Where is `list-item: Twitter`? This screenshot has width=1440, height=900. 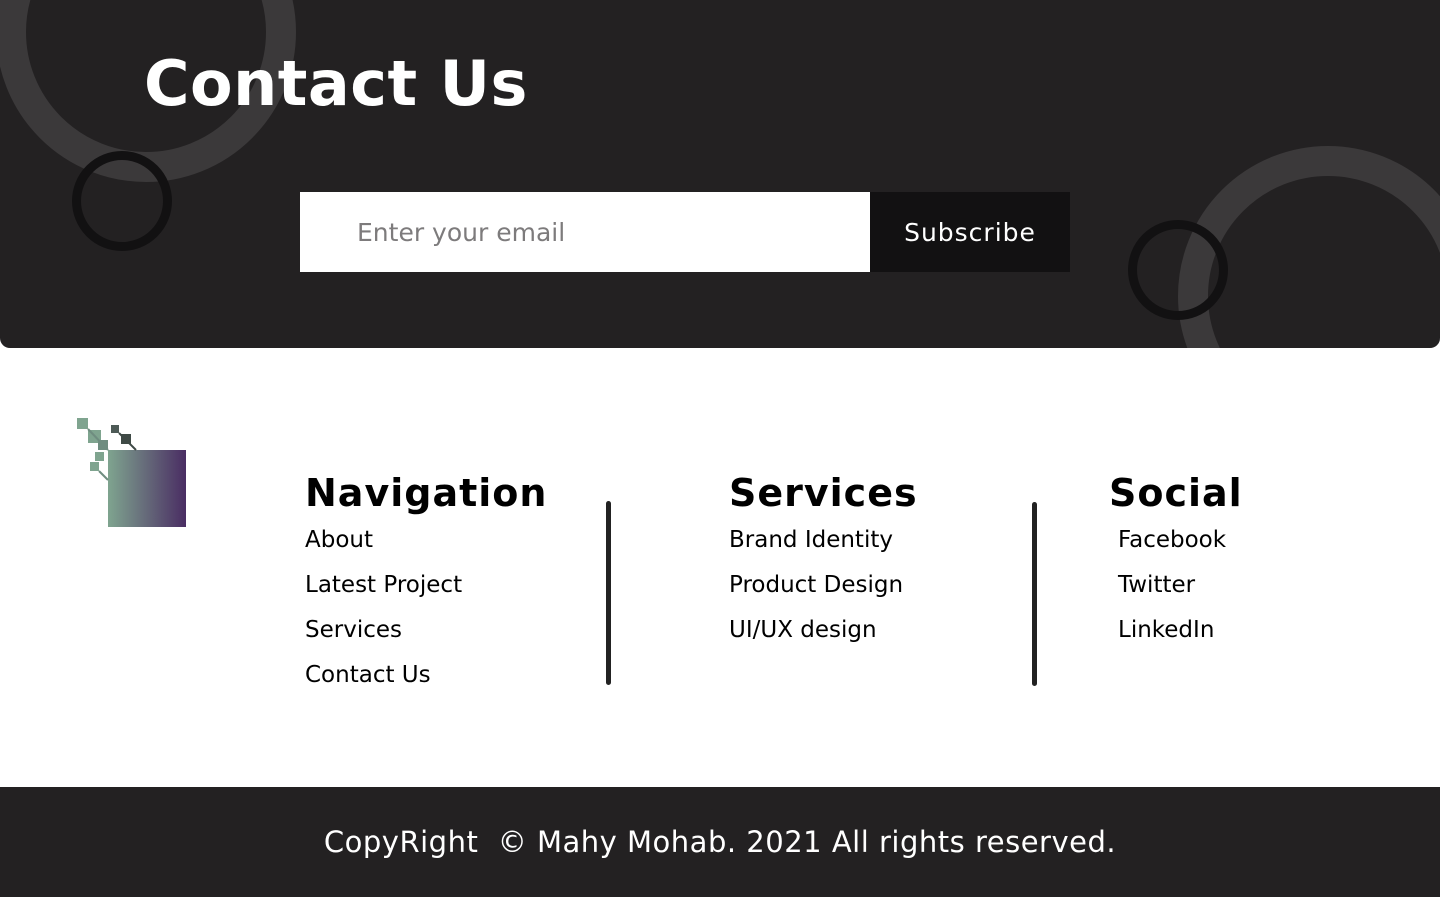
list-item: Twitter is located at coordinates (1180, 589).